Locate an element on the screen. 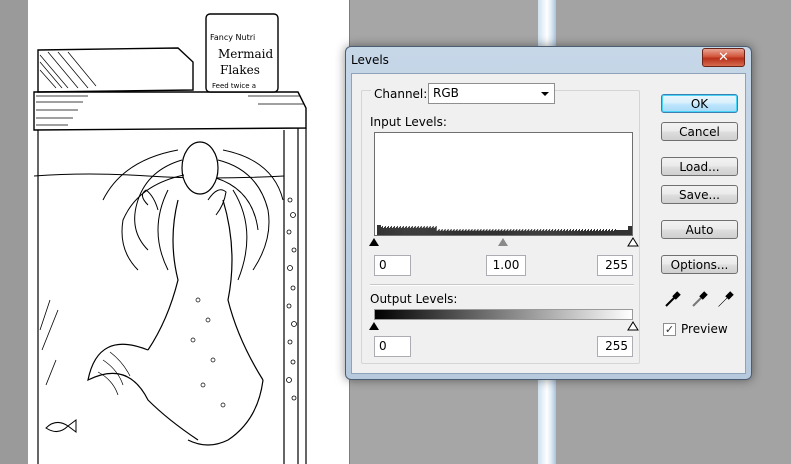  eyedropper-gray-icon is located at coordinates (700, 299).